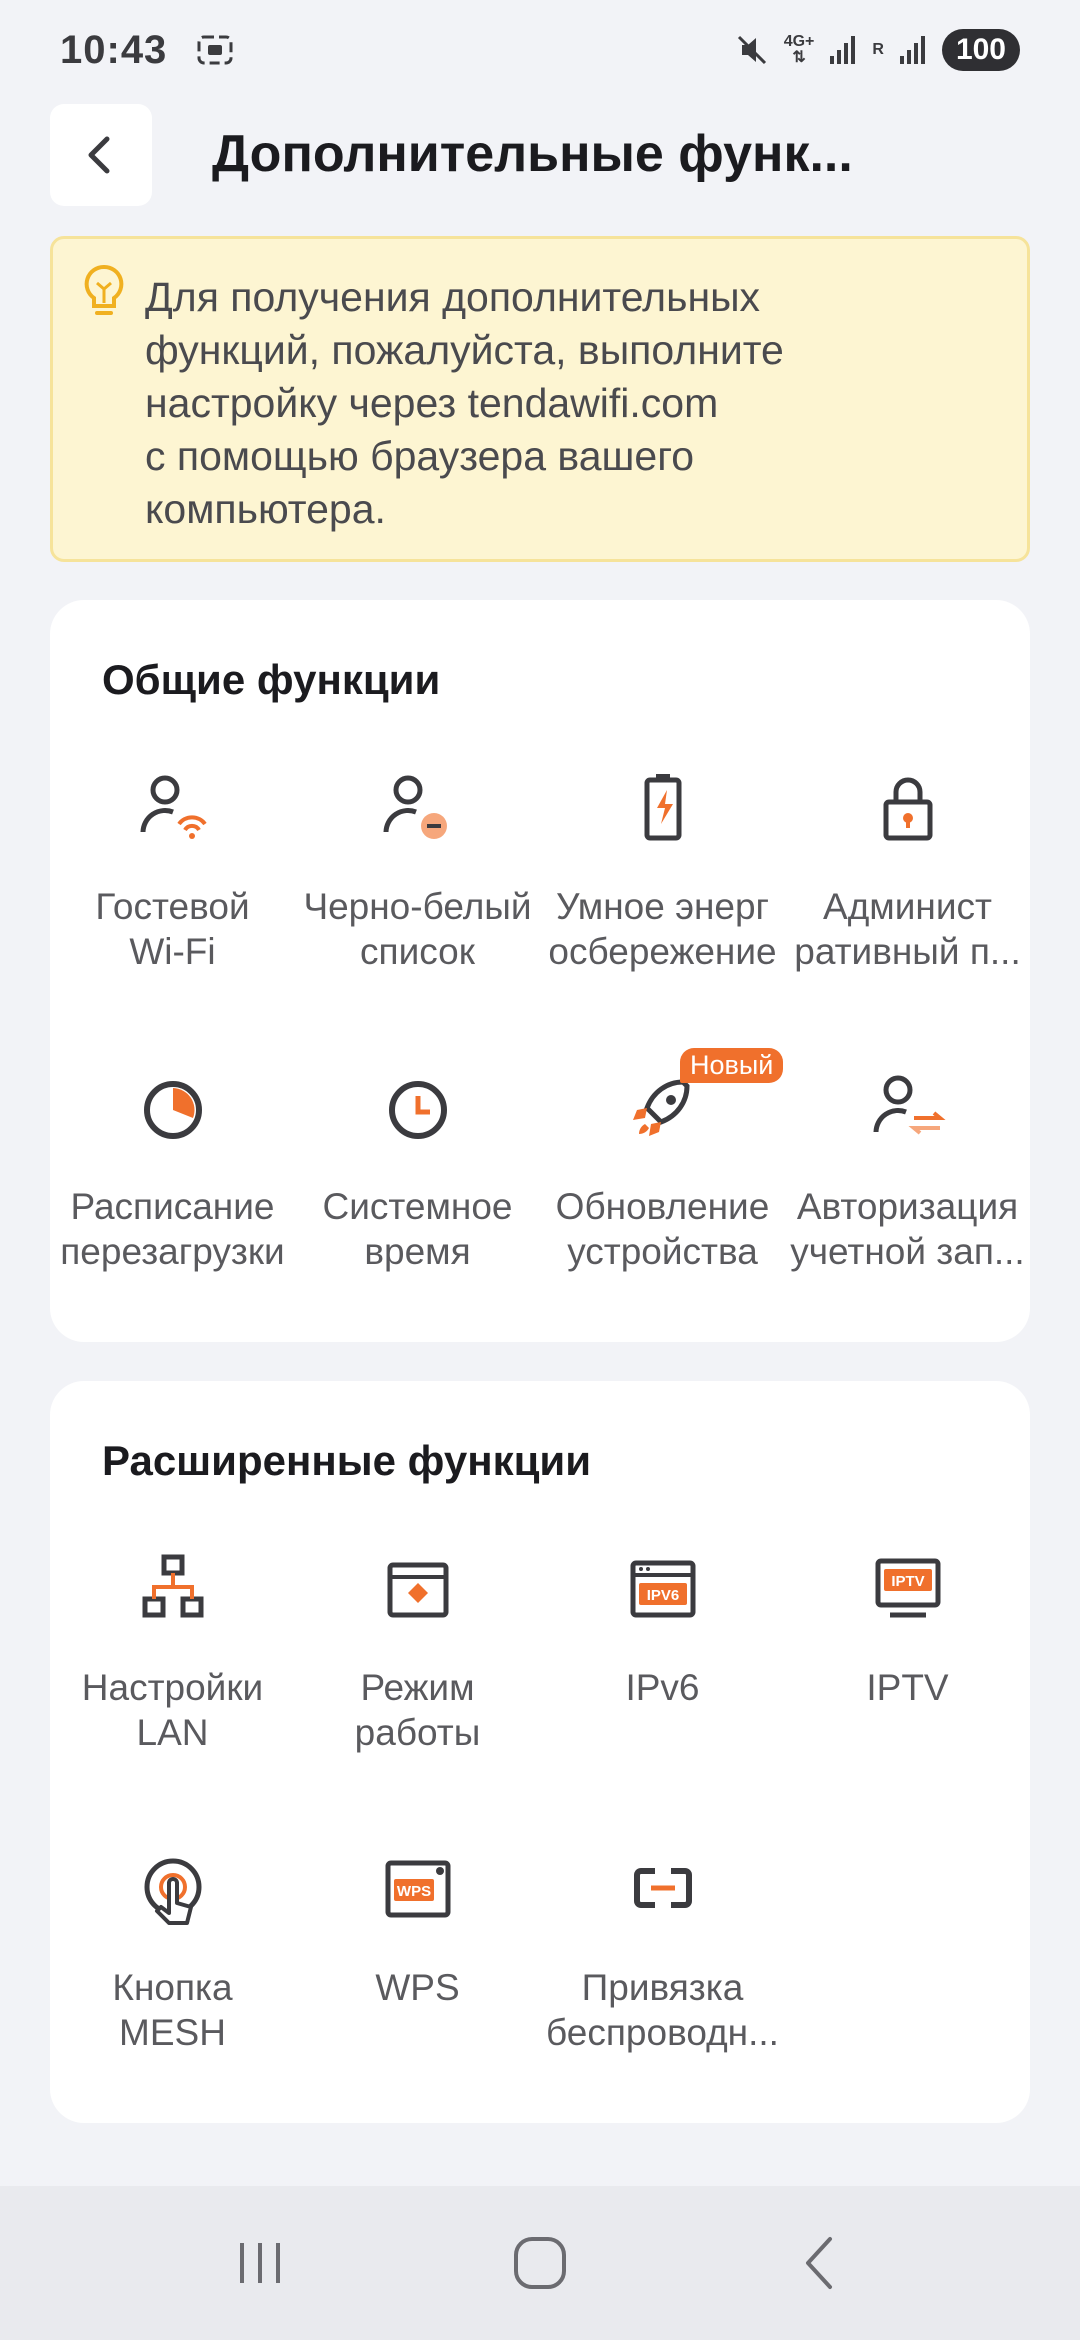 This screenshot has height=2340, width=1080. I want to click on device-update-item: Новый Обновление устройства, so click(662, 1208).